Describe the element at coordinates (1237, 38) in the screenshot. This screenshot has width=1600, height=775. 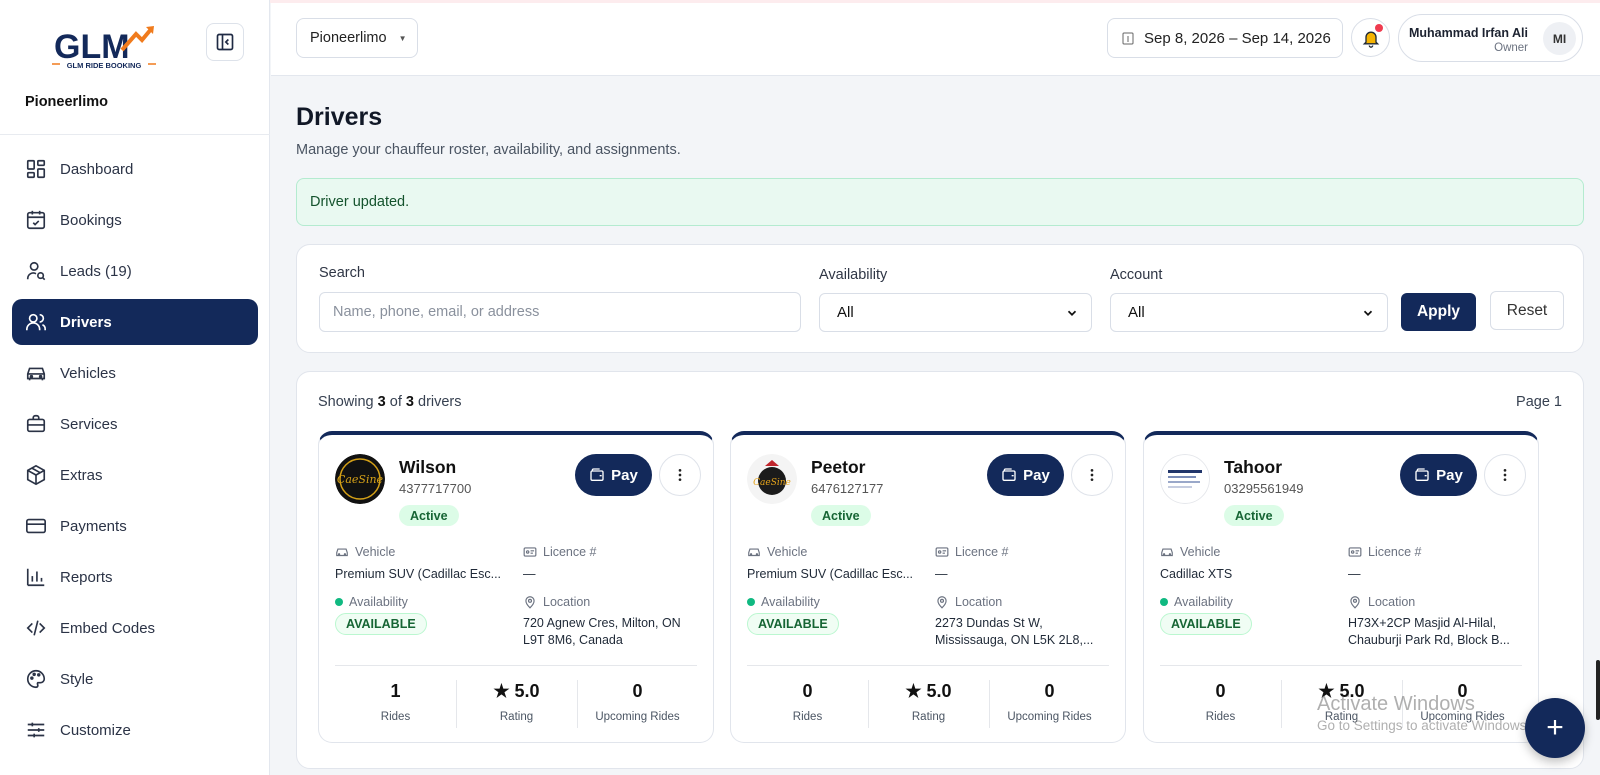
I see `date-range-value: Sep 8, 2026 – Sep 14, 2026` at that location.